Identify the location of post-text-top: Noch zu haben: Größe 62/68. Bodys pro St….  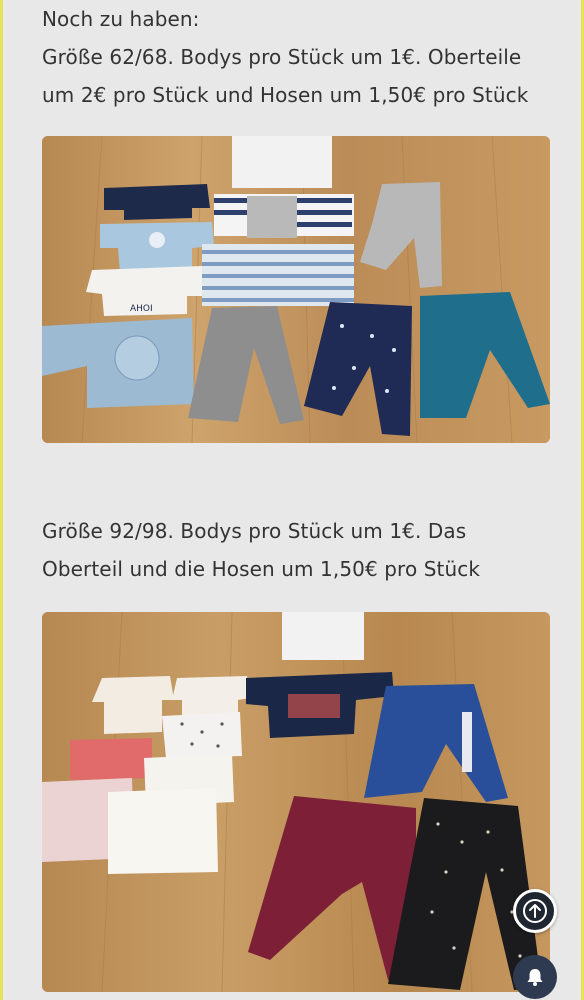
(301, 57).